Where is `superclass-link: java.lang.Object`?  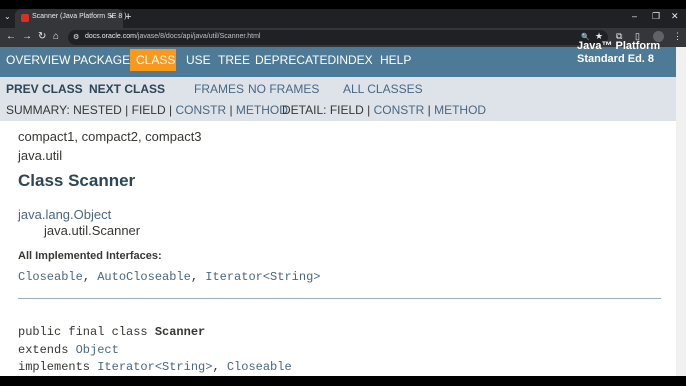
superclass-link: java.lang.Object is located at coordinates (64, 214).